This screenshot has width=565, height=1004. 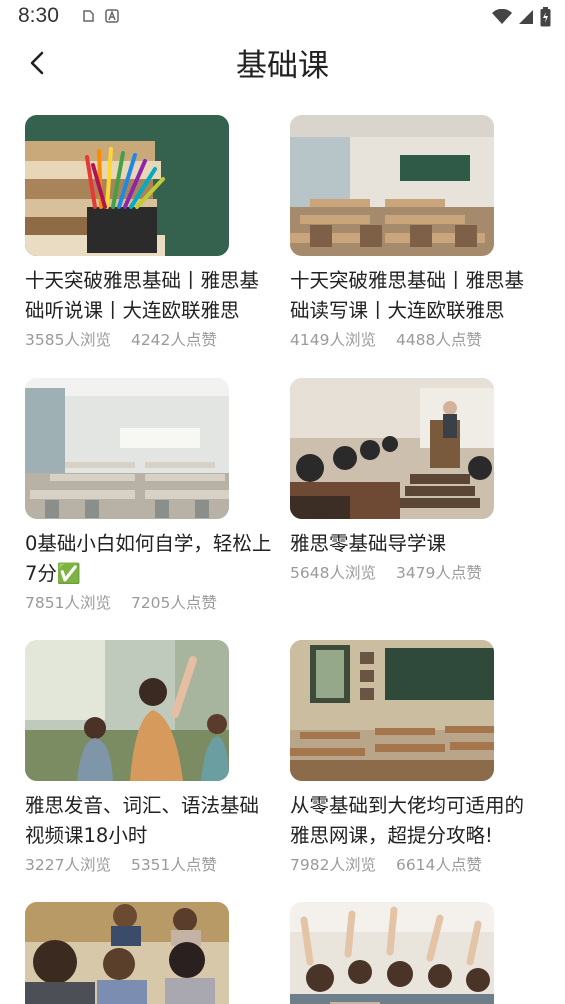 What do you see at coordinates (545, 19) in the screenshot?
I see `battery-icon` at bounding box center [545, 19].